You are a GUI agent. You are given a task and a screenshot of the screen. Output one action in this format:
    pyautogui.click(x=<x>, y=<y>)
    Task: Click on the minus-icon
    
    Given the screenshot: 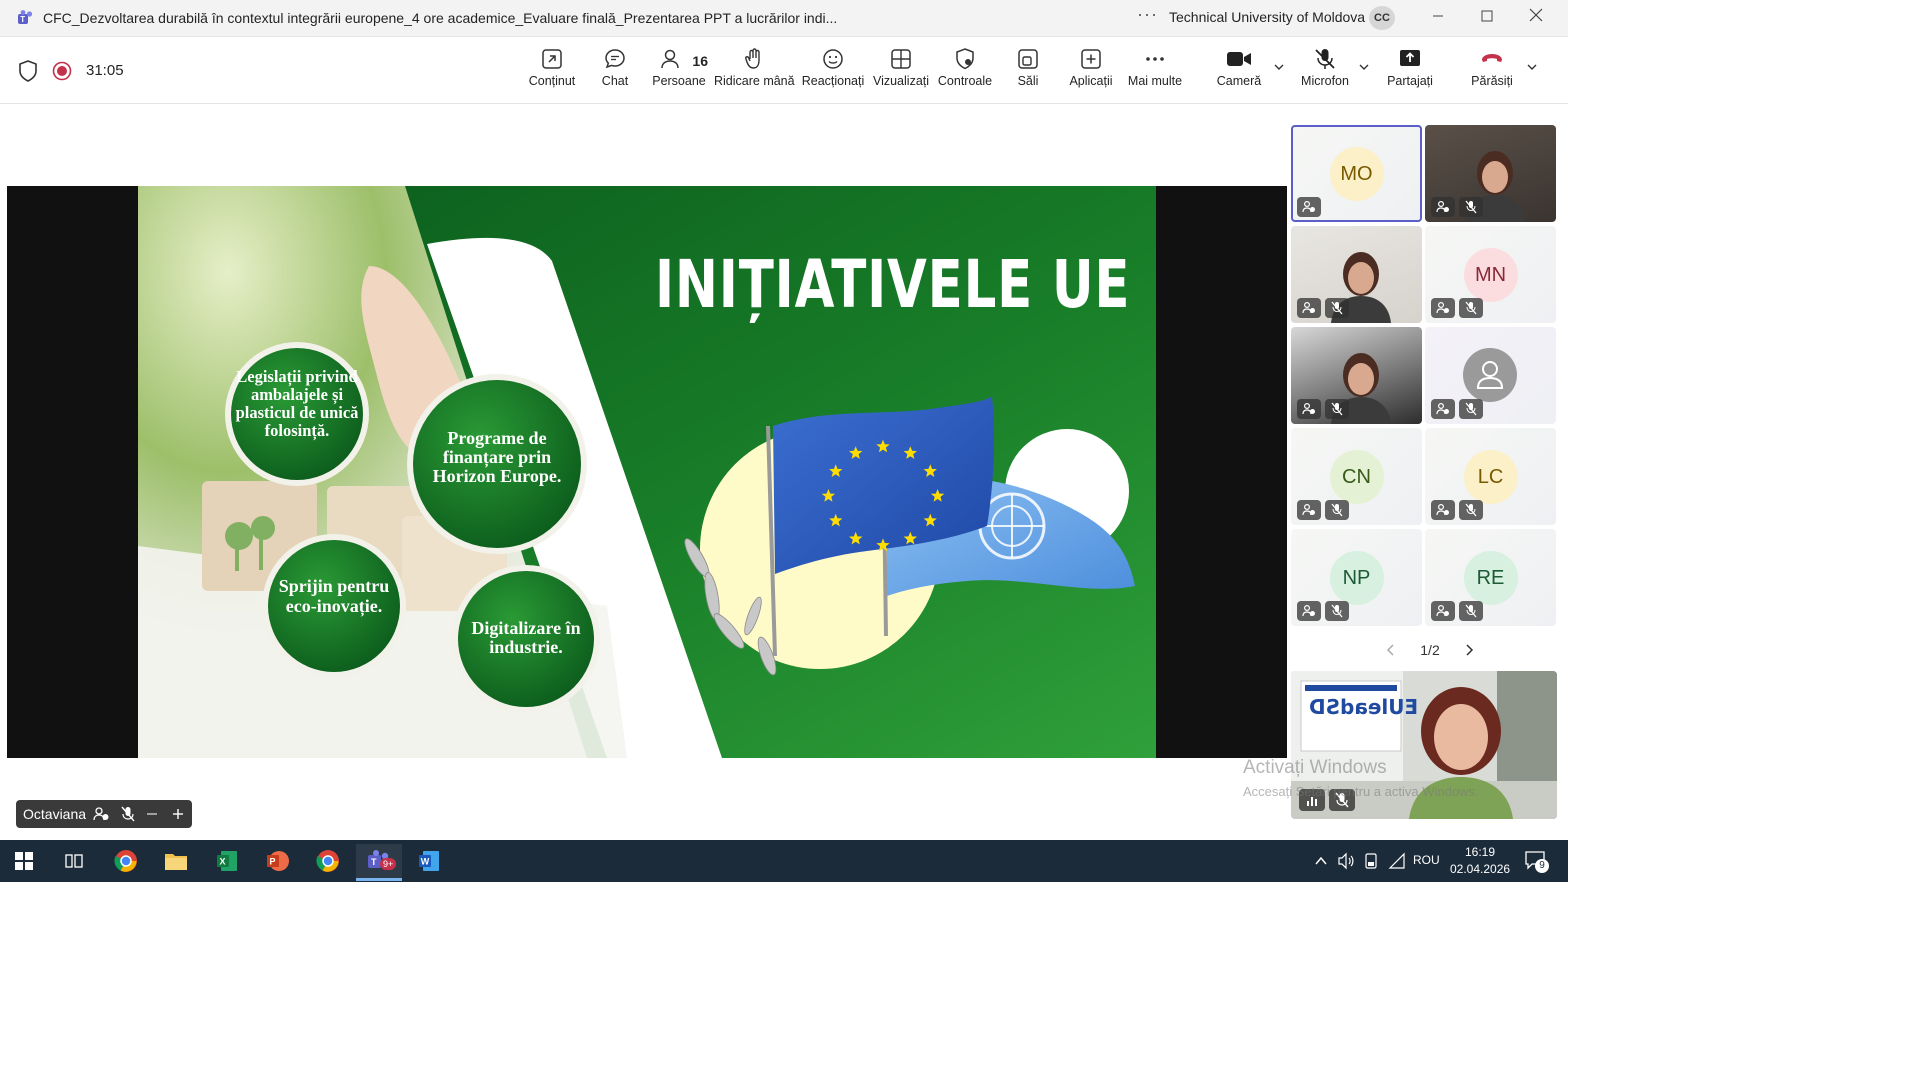 What is the action you would take?
    pyautogui.click(x=152, y=814)
    